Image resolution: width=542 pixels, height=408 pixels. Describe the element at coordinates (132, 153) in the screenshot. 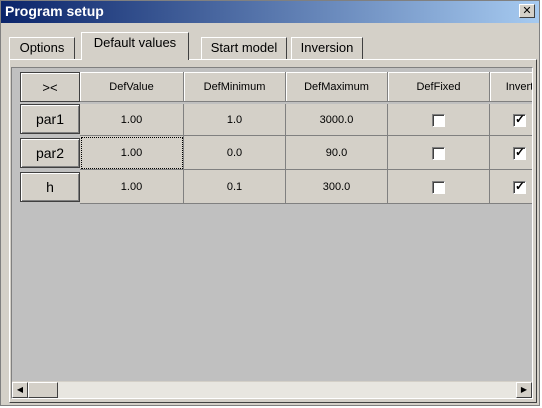

I see `cell-par2-defvalue: 1.00` at that location.